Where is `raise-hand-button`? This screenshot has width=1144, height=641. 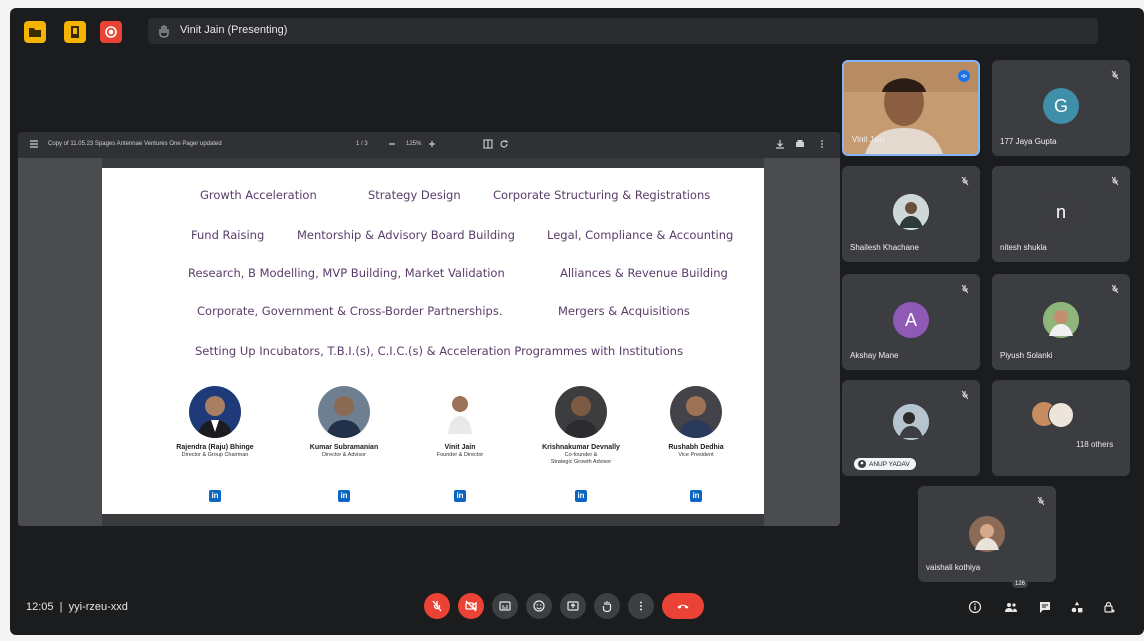
raise-hand-button is located at coordinates (607, 606).